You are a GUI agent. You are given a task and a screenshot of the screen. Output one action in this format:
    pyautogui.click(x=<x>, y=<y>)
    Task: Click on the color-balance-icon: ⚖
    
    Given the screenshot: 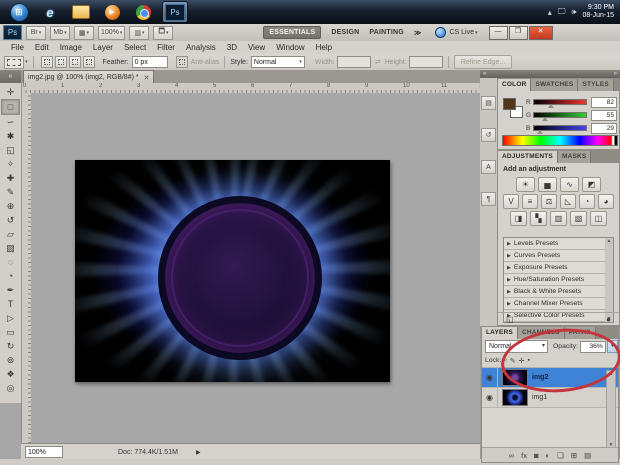 What is the action you would take?
    pyautogui.click(x=549, y=201)
    